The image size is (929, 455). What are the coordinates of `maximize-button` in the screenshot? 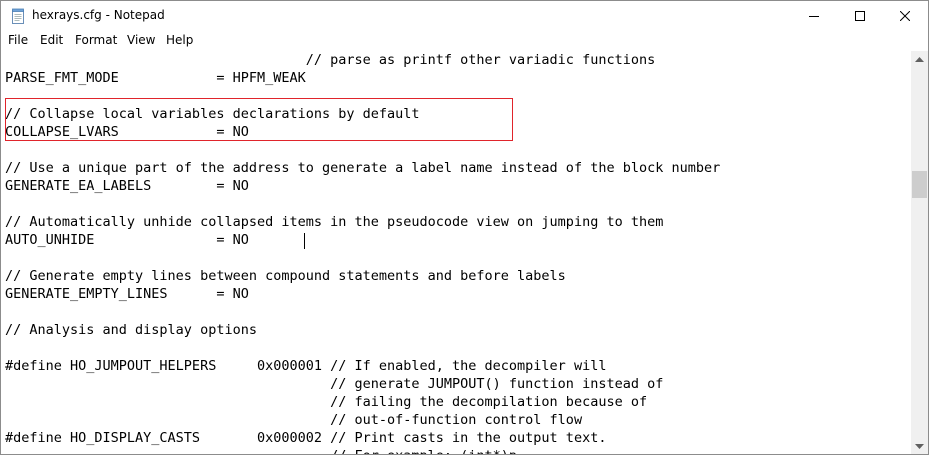 It's located at (860, 16).